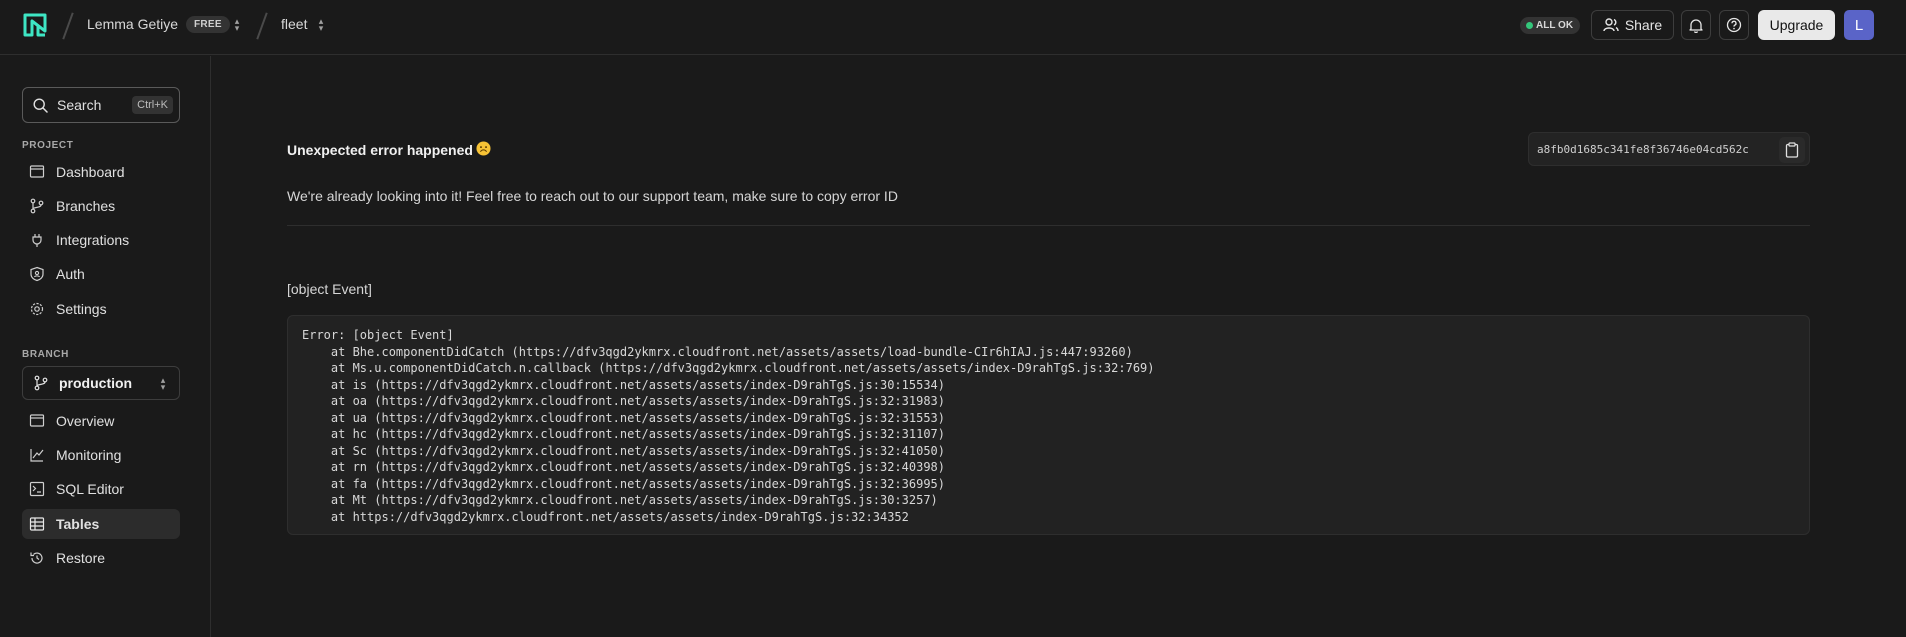 Image resolution: width=1906 pixels, height=637 pixels. What do you see at coordinates (378, 335) in the screenshot?
I see `stack-trace-line: Error: [object Event]` at bounding box center [378, 335].